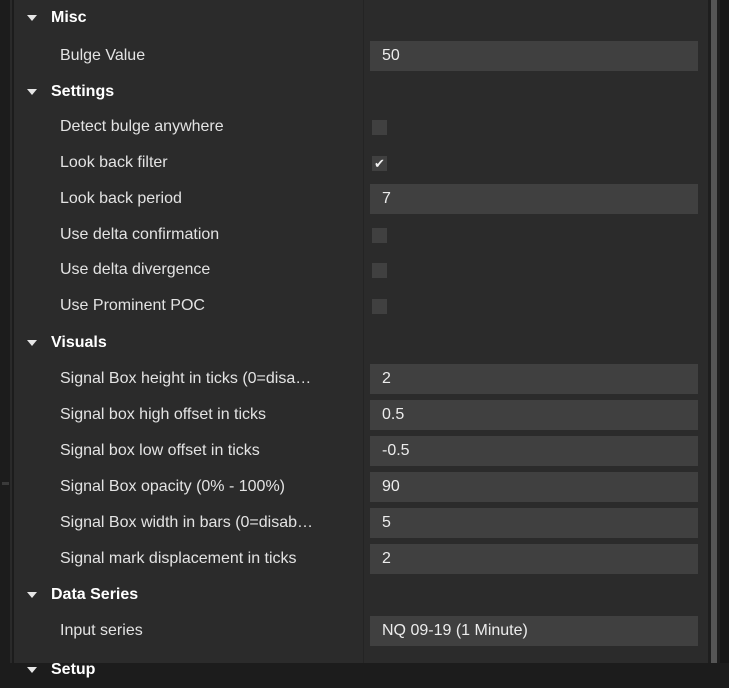 The width and height of the screenshot is (729, 688). Describe the element at coordinates (534, 631) in the screenshot. I see `input-series-field: NQ 09-19 (1 Minute)` at that location.